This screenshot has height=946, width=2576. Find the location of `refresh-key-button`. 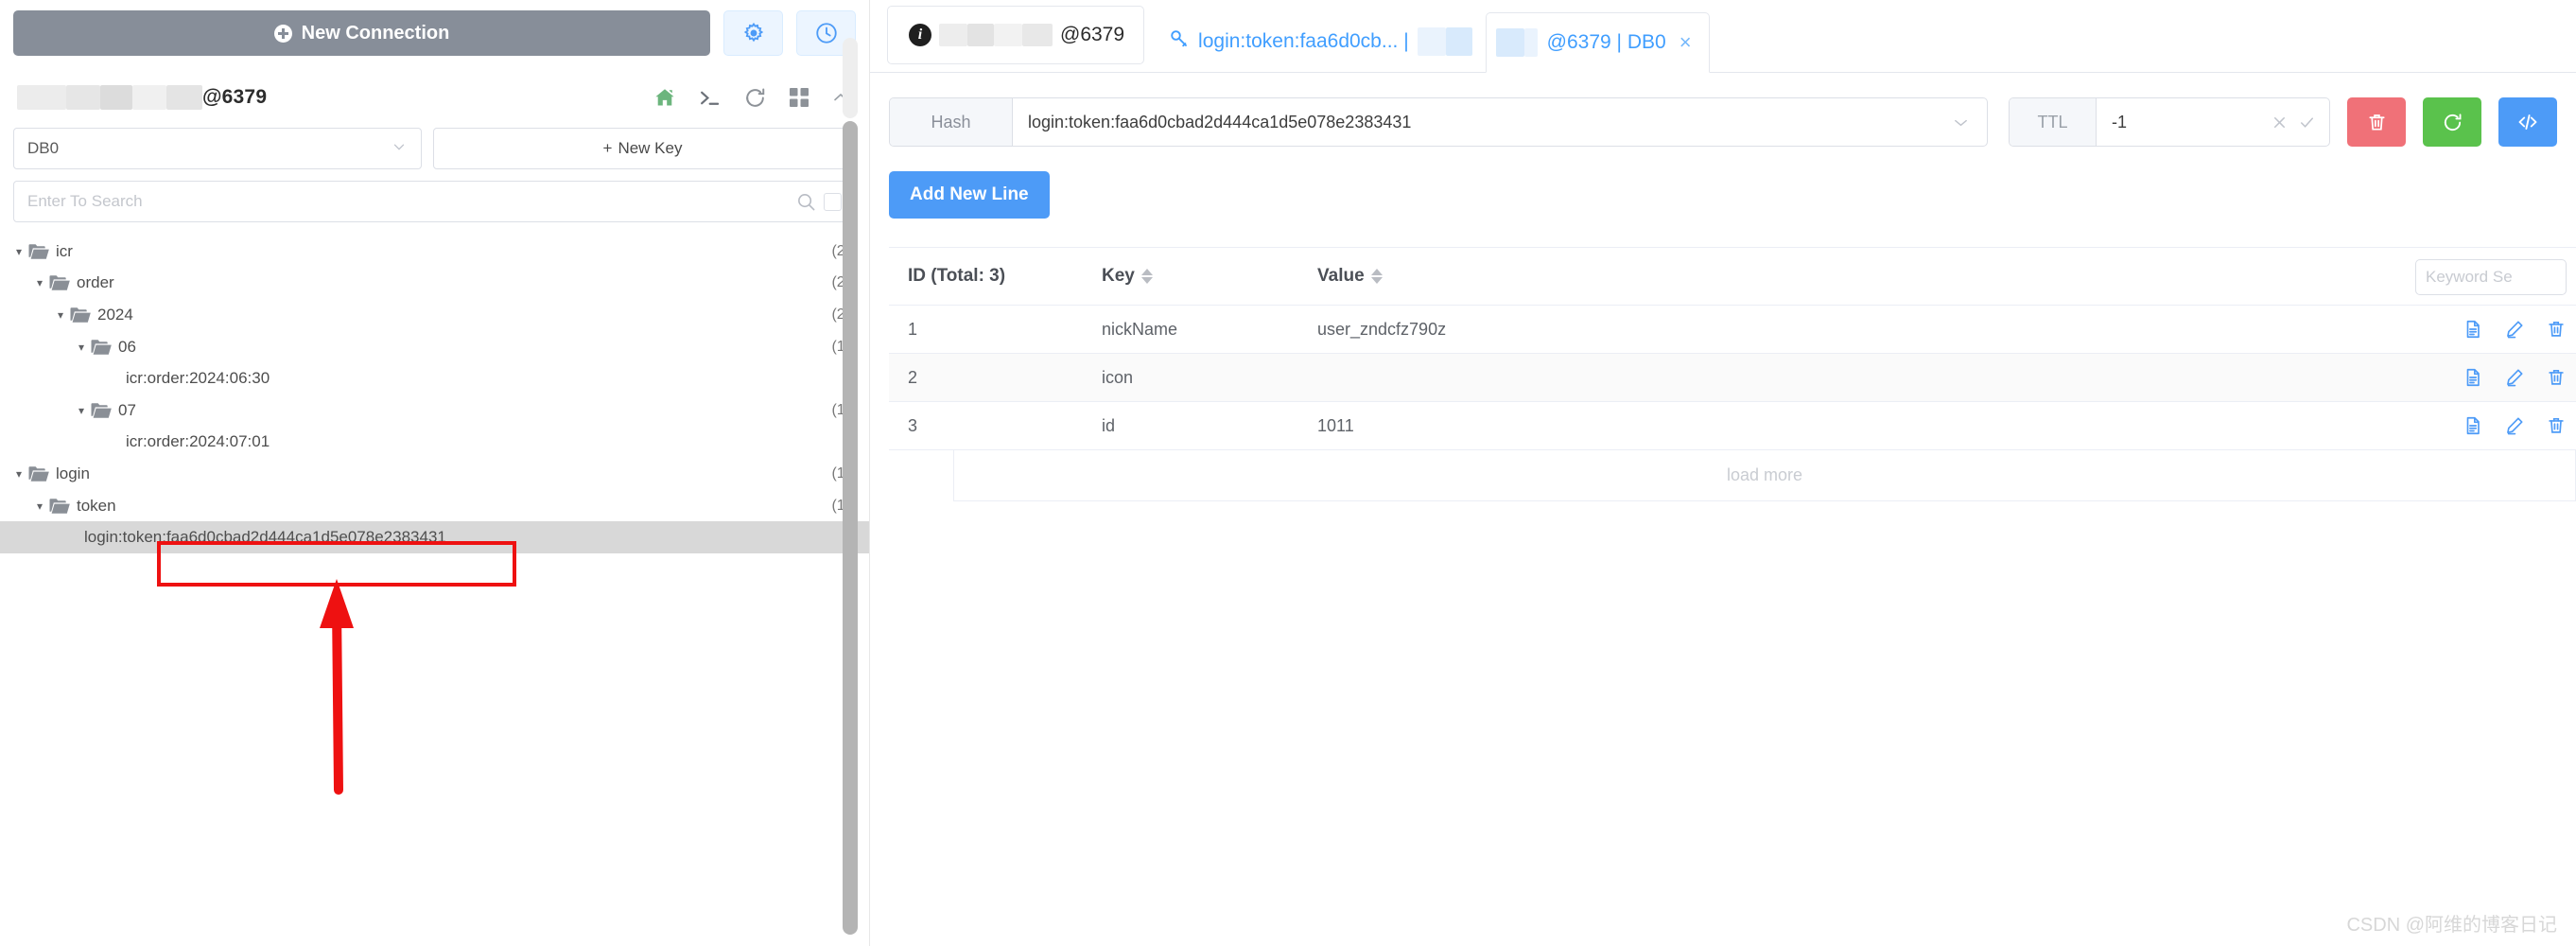

refresh-key-button is located at coordinates (2452, 122).